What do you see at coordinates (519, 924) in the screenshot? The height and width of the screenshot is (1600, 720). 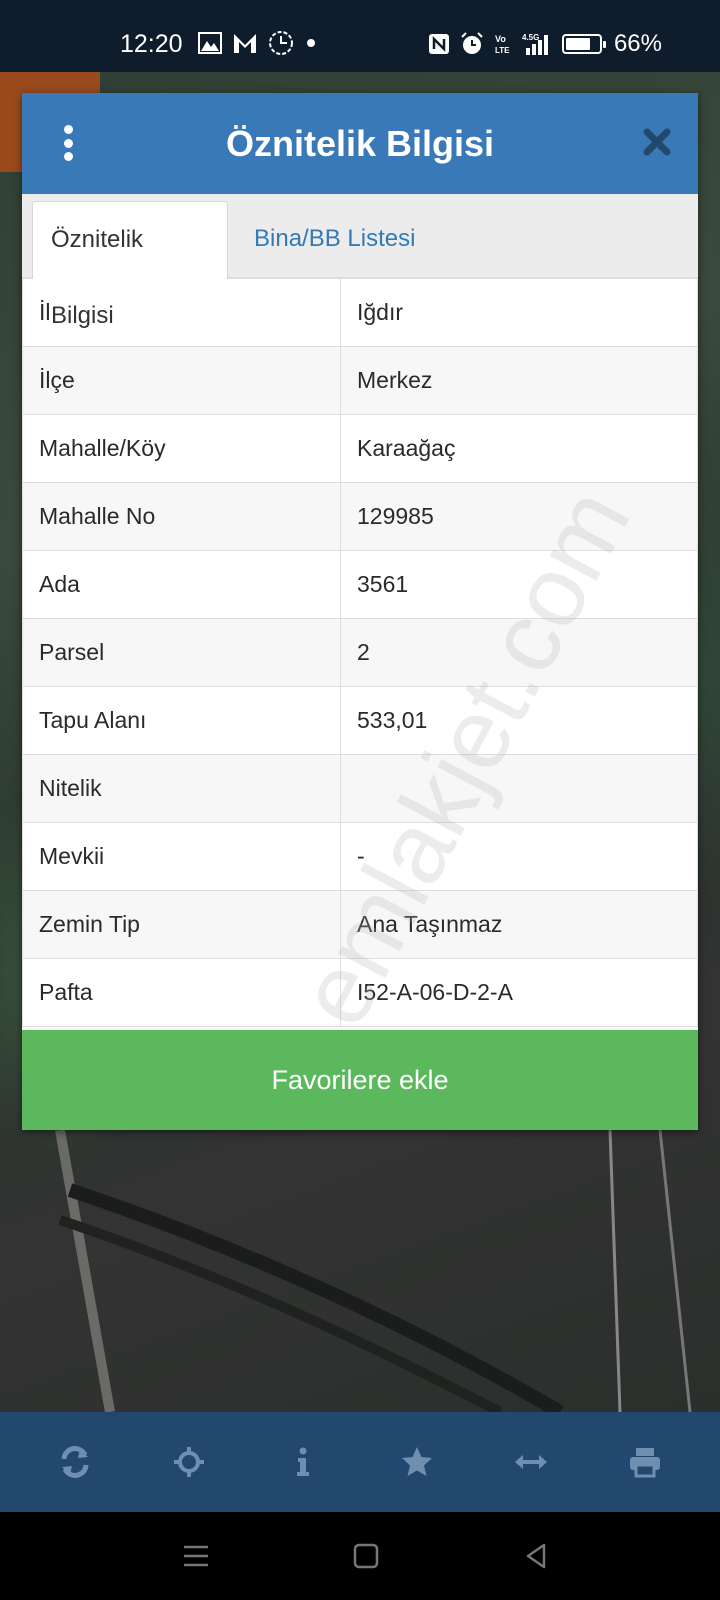 I see `attribute-value: Ana Taşınmaz` at bounding box center [519, 924].